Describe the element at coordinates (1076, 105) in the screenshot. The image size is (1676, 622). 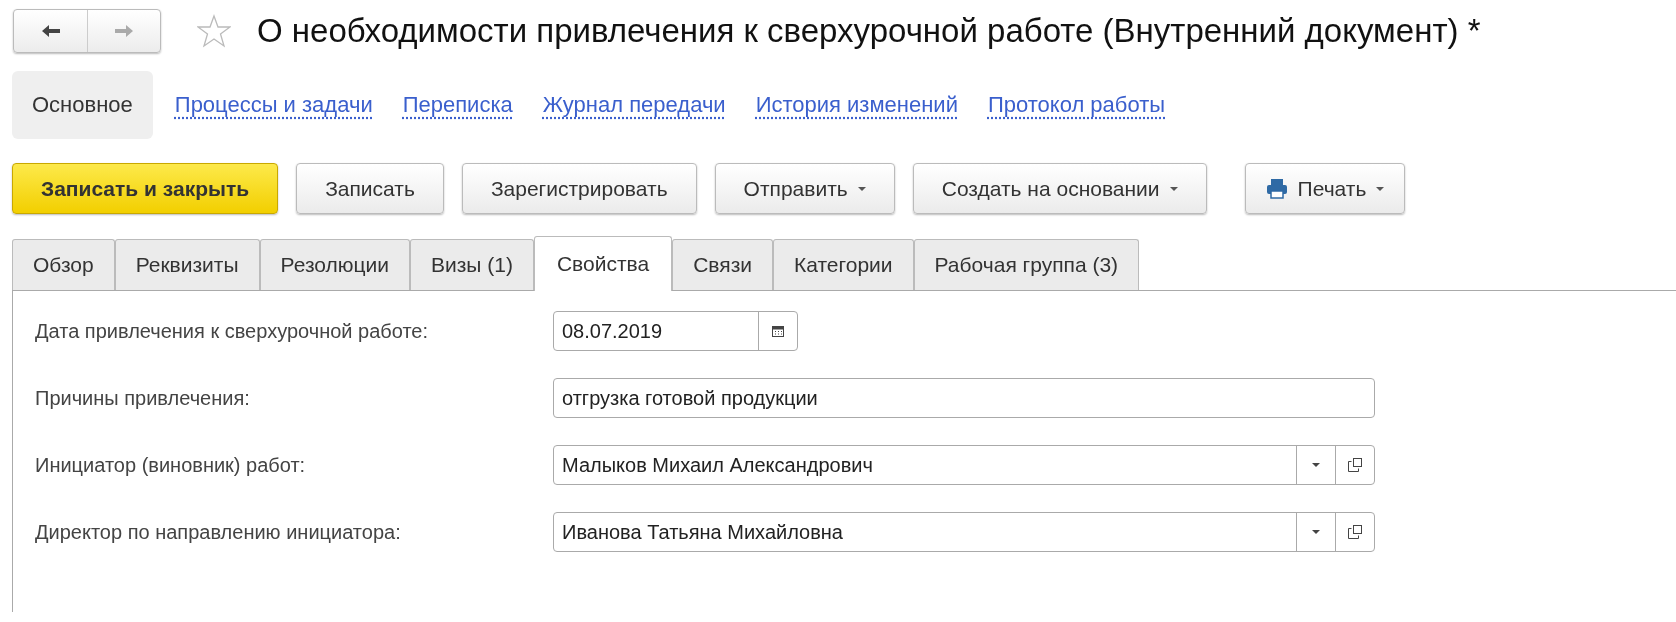
I see `section-link: Протокол работы` at that location.